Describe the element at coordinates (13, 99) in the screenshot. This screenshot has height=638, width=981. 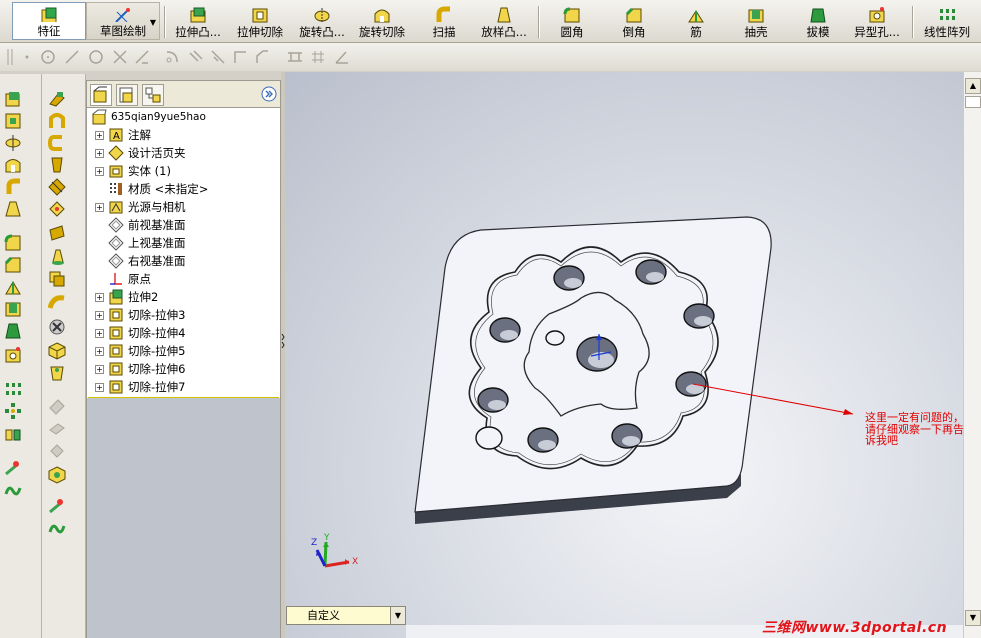
I see `extrude-boss-icon` at that location.